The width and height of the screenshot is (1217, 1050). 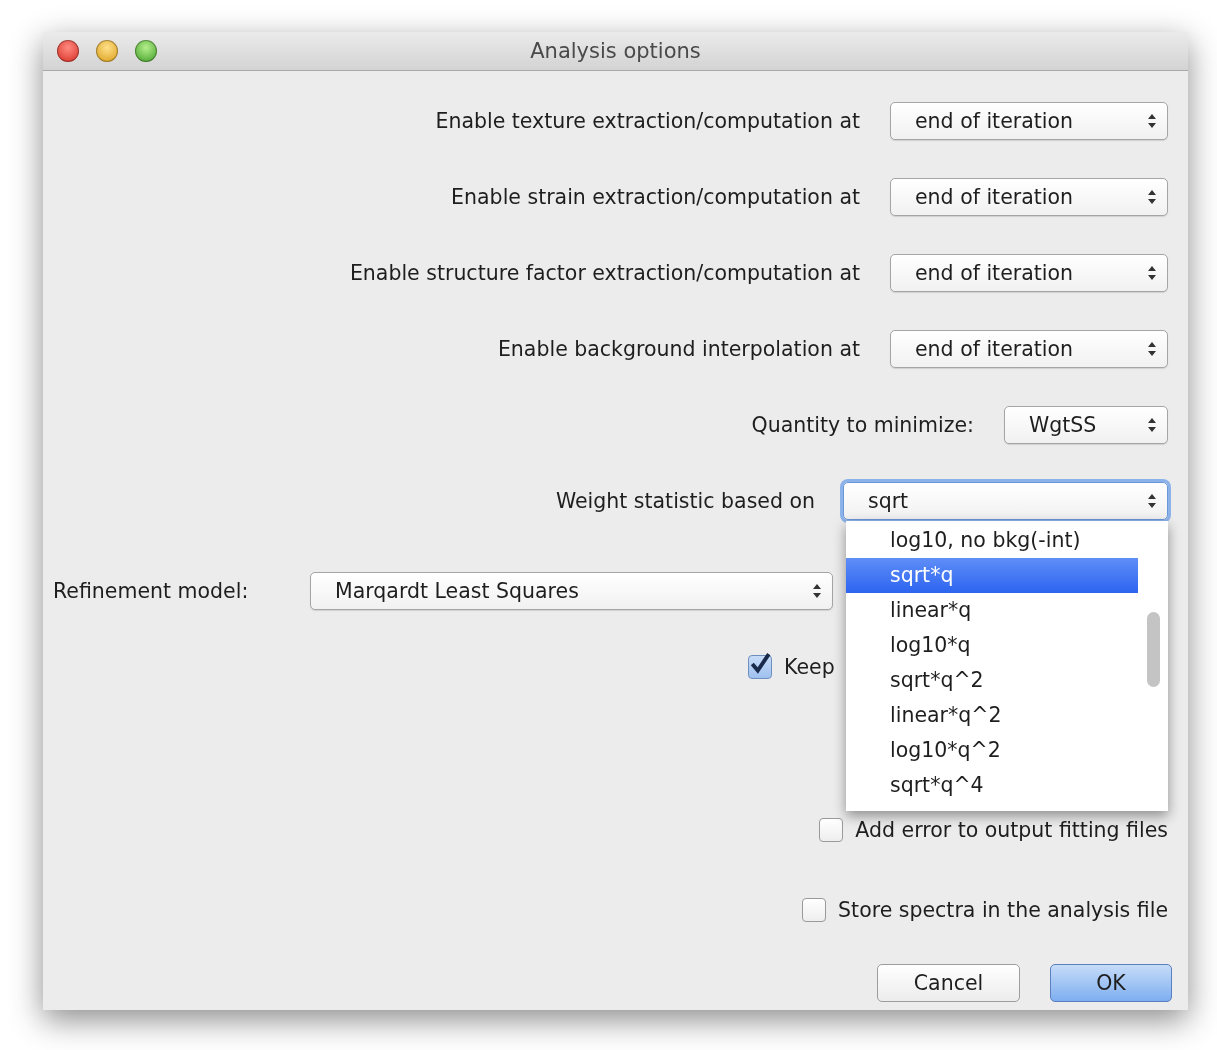 I want to click on popup-button: WgtSS, so click(x=1086, y=425).